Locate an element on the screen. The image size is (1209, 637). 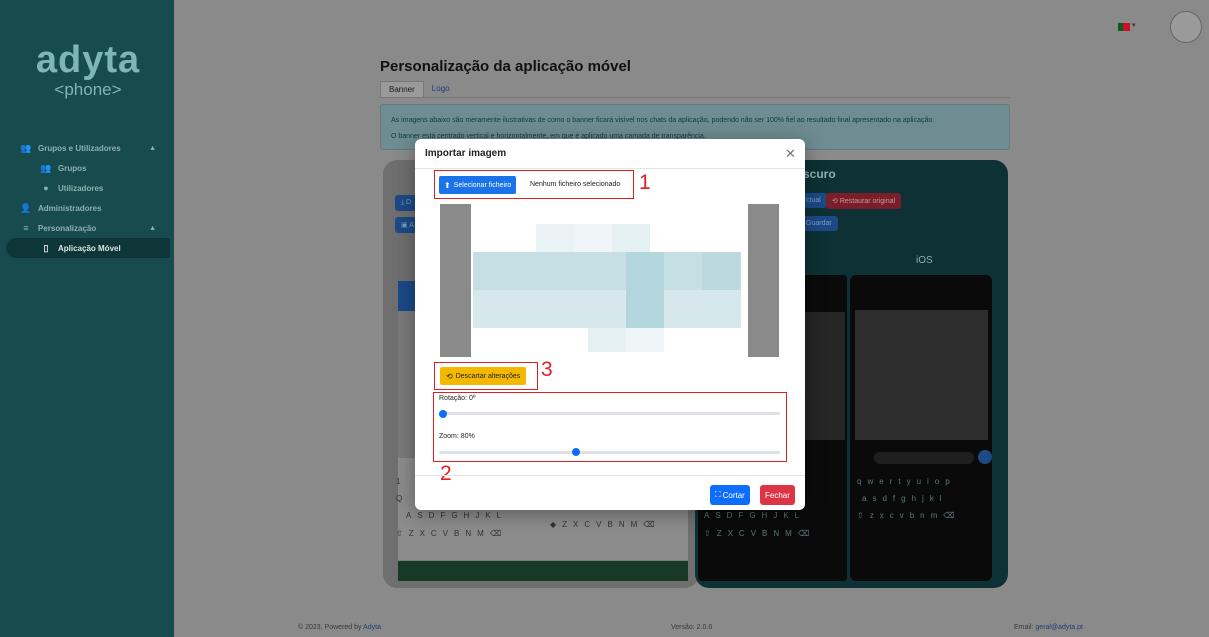
annotation-number-1: 1 is located at coordinates (645, 182).